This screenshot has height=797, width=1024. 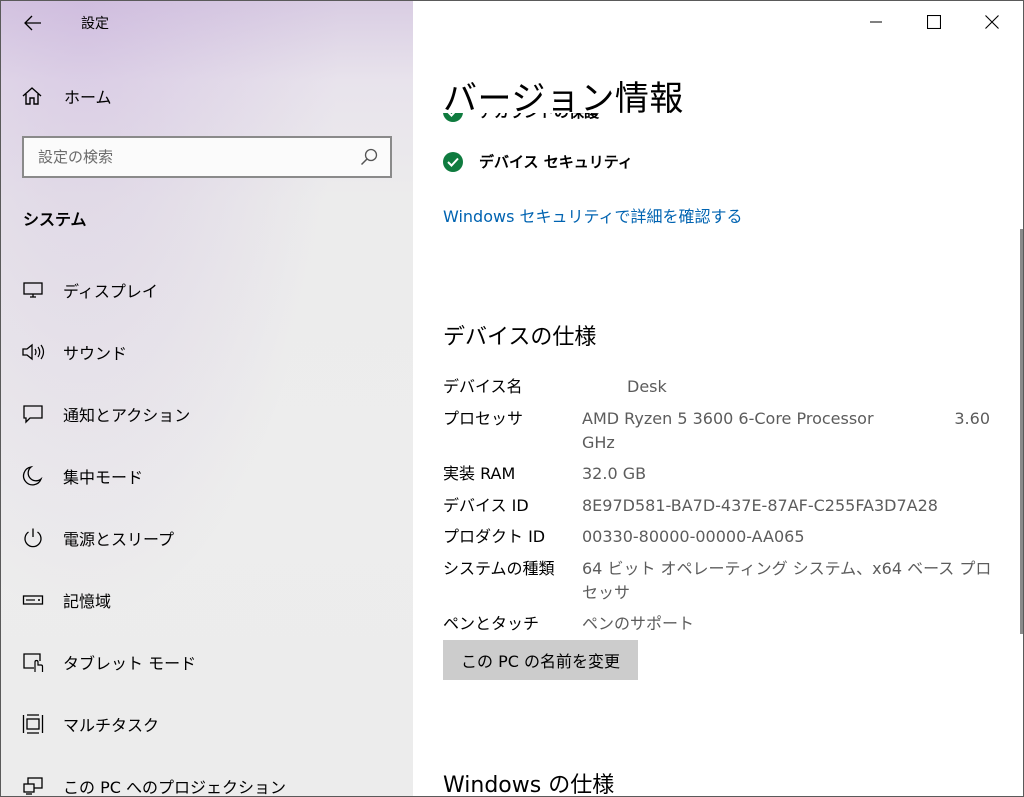 What do you see at coordinates (127, 415) in the screenshot?
I see `sidebar-item-label: 通知とアクション` at bounding box center [127, 415].